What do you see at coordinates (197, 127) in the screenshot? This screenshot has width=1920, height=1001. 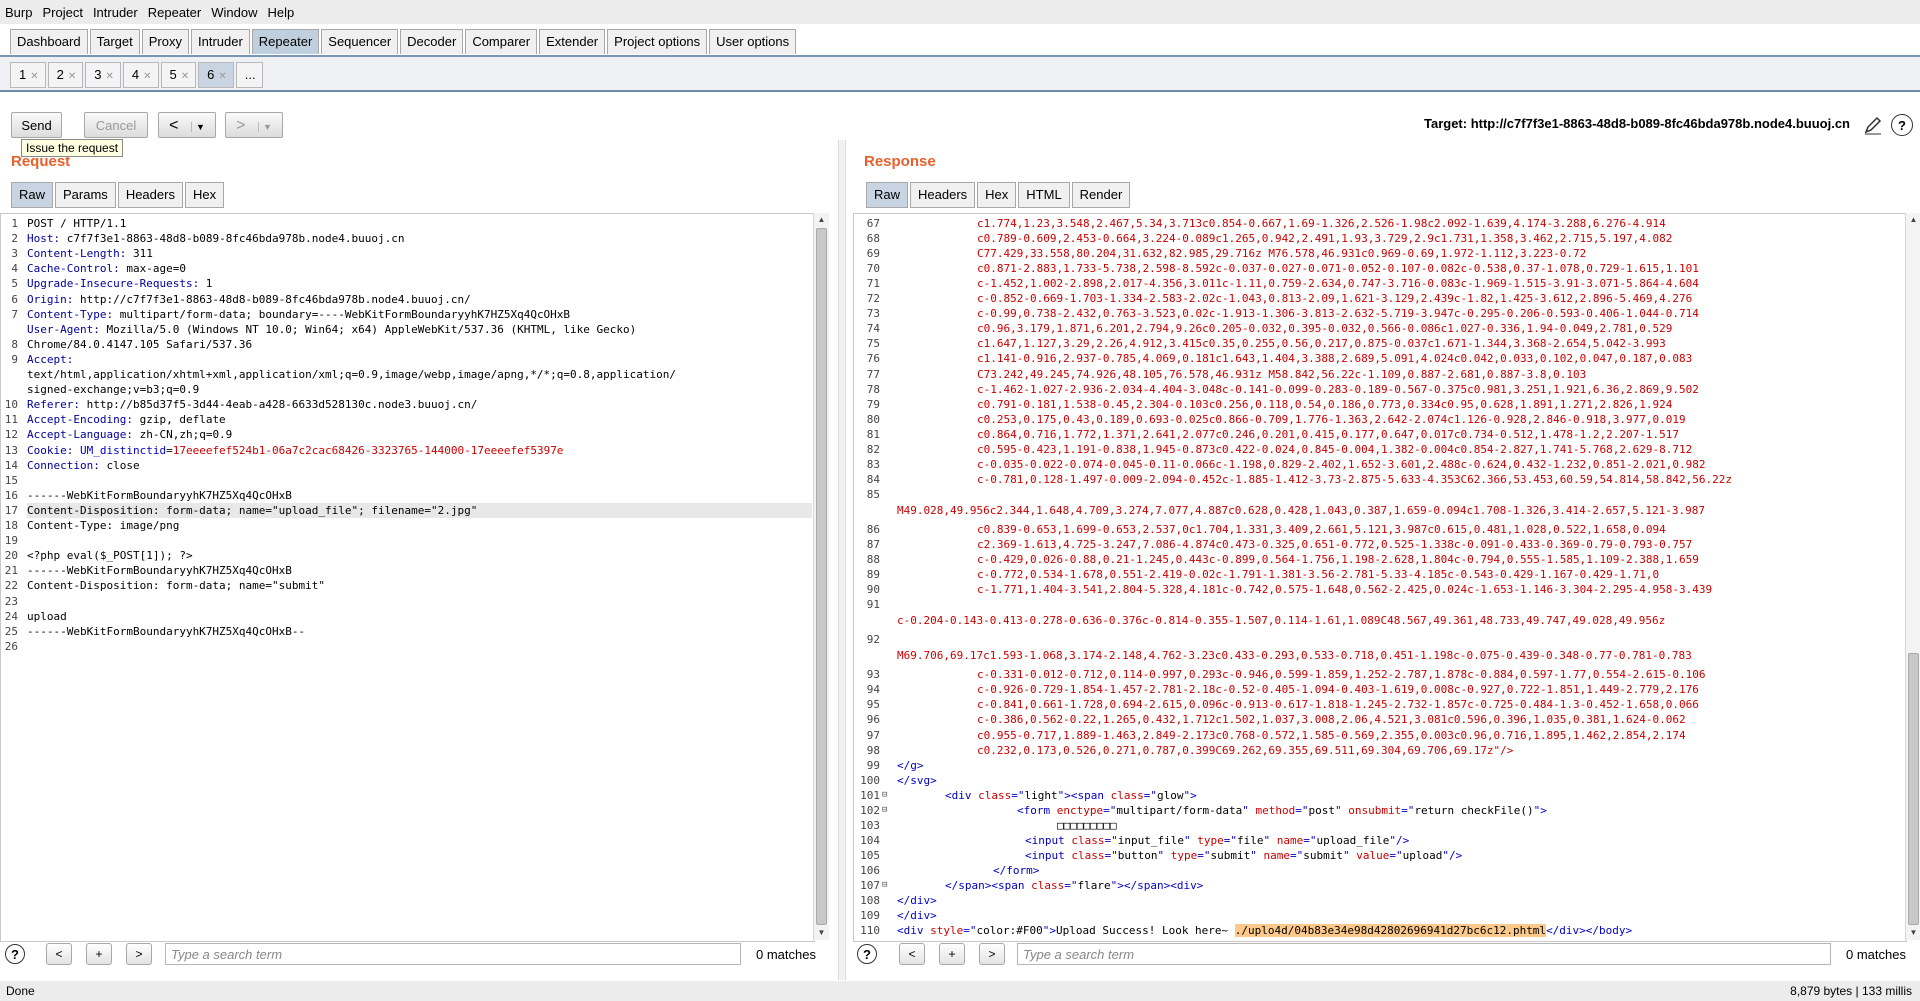 I see `back-history-dropdown-icon: ▼` at bounding box center [197, 127].